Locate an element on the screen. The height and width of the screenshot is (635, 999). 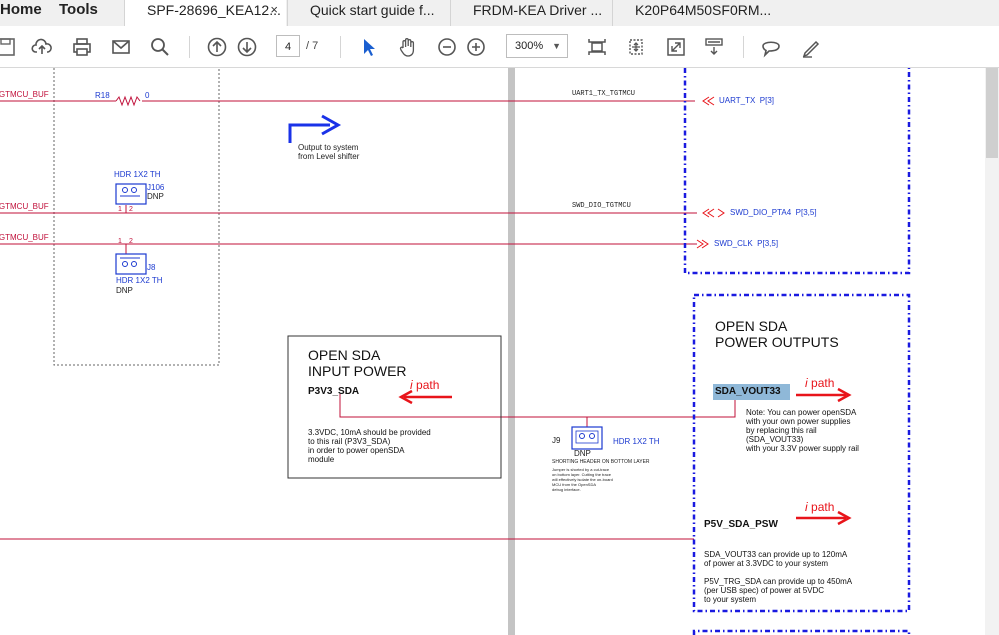
component-value: 0 is located at coordinates (147, 95).